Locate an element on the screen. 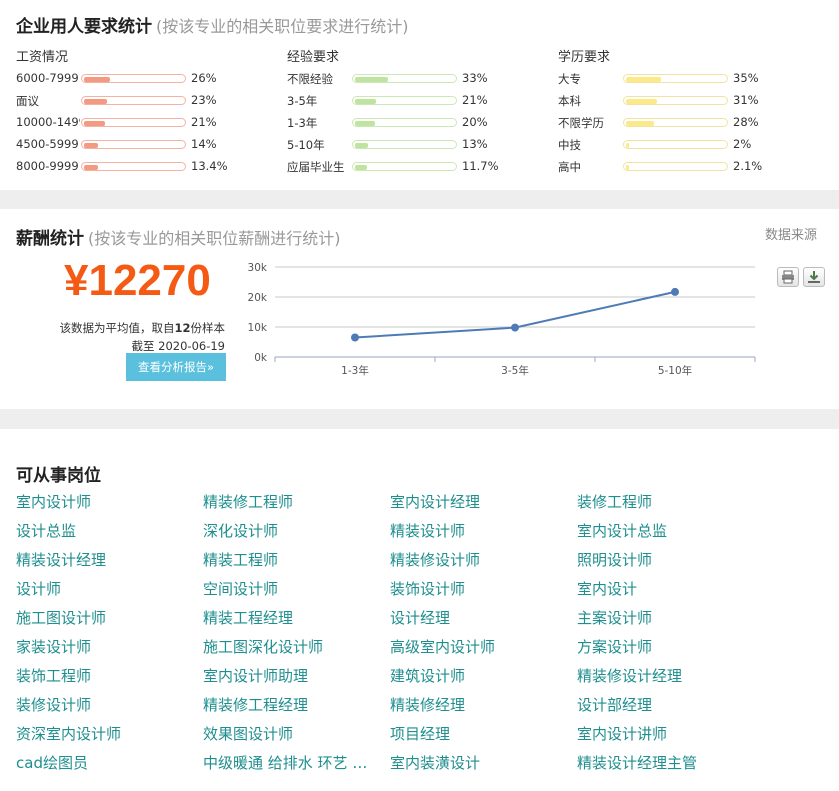  stat-row: 8000-9999 13.4% is located at coordinates (146, 167).